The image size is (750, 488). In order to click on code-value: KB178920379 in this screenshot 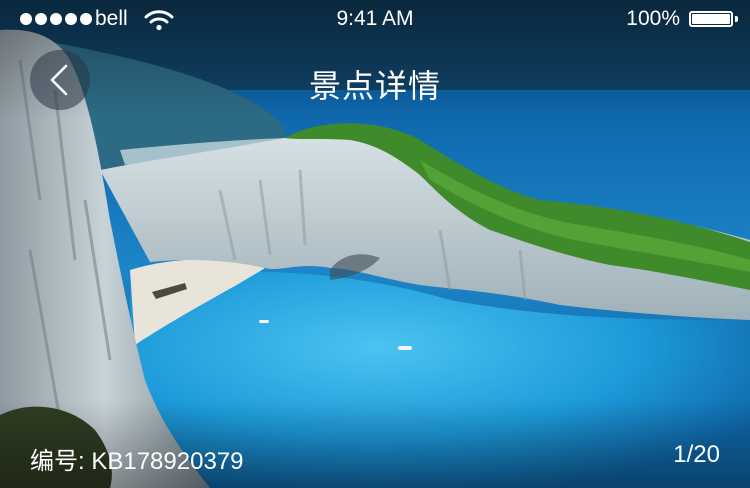, I will do `click(167, 461)`.